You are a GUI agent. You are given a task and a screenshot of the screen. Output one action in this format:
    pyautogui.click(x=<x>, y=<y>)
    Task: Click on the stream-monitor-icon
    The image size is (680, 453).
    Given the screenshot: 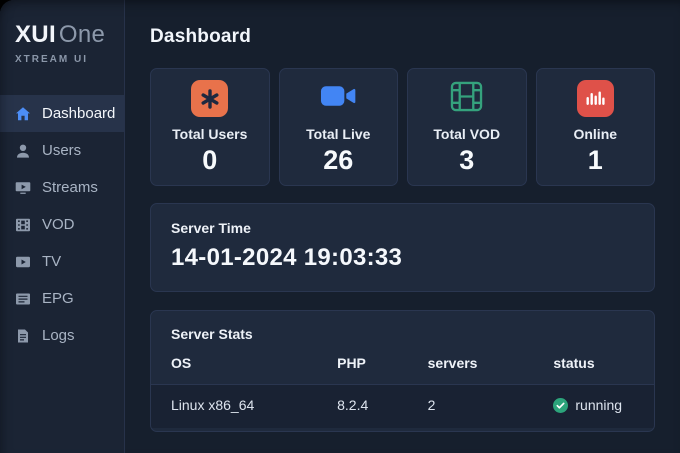 What is the action you would take?
    pyautogui.click(x=23, y=188)
    